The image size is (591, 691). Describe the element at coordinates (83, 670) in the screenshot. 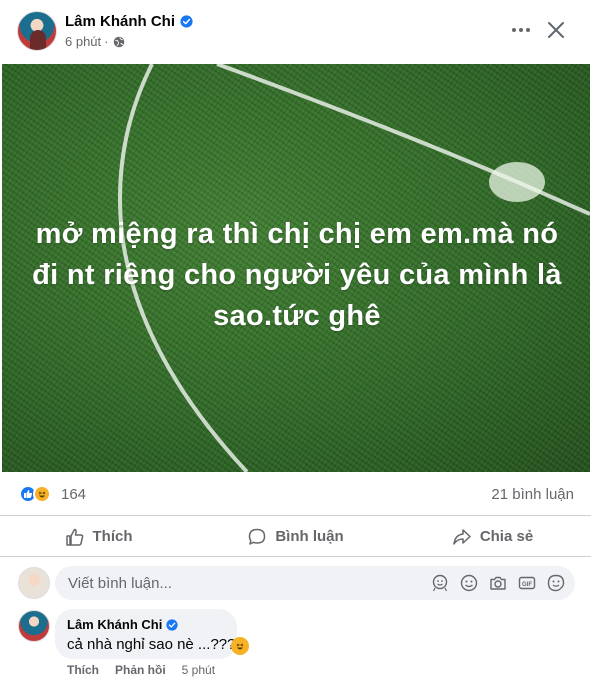

I see `comment-like-button: Thích` at that location.